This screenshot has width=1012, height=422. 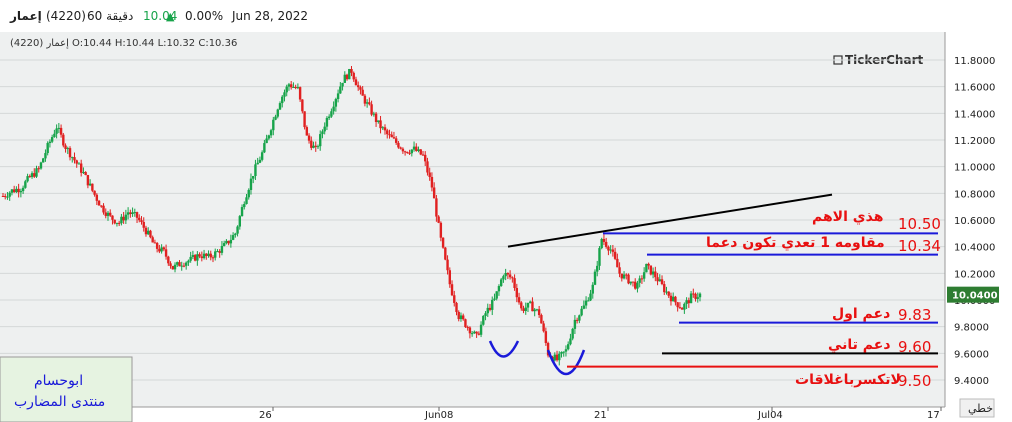 What do you see at coordinates (861, 314) in the screenshot?
I see `level-label: دعم اول` at bounding box center [861, 314].